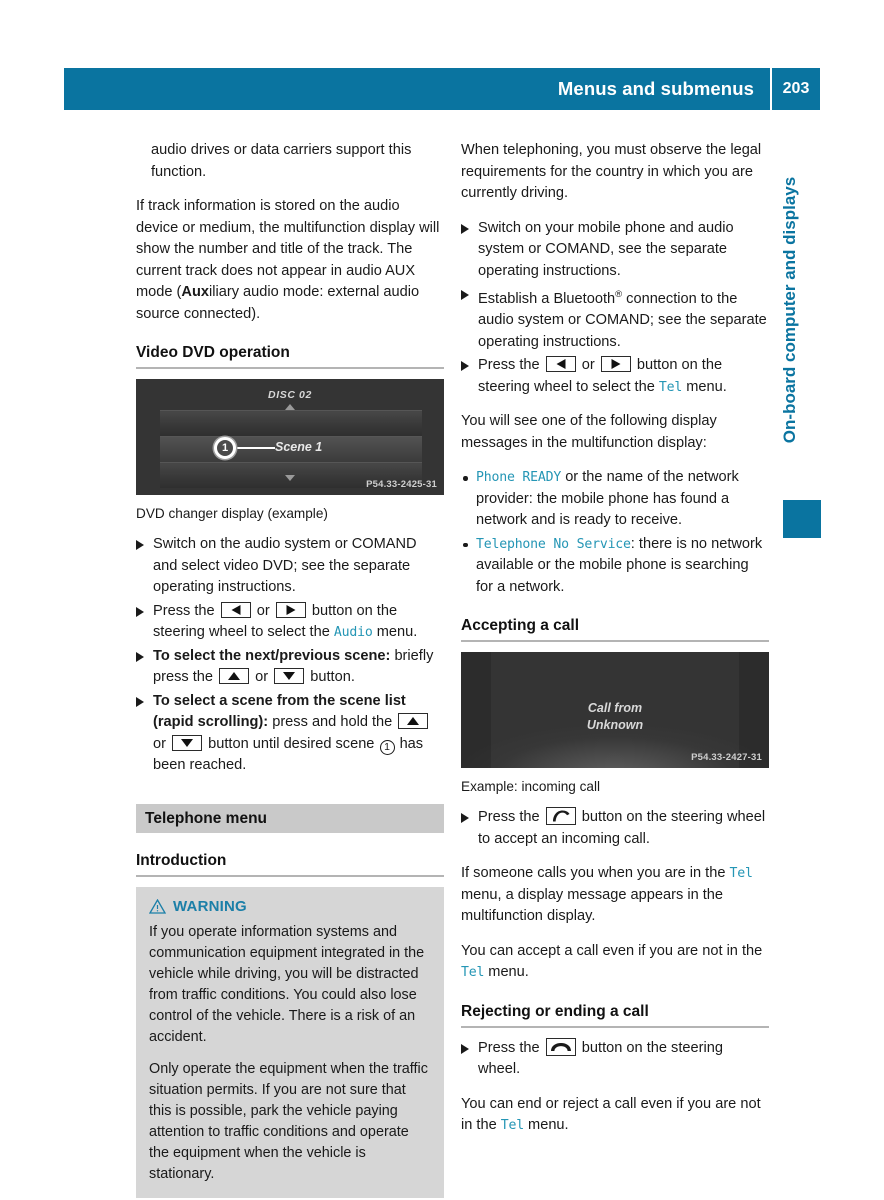 This screenshot has height=1200, width=884. I want to click on page-title: Menus and submenus, so click(655, 88).